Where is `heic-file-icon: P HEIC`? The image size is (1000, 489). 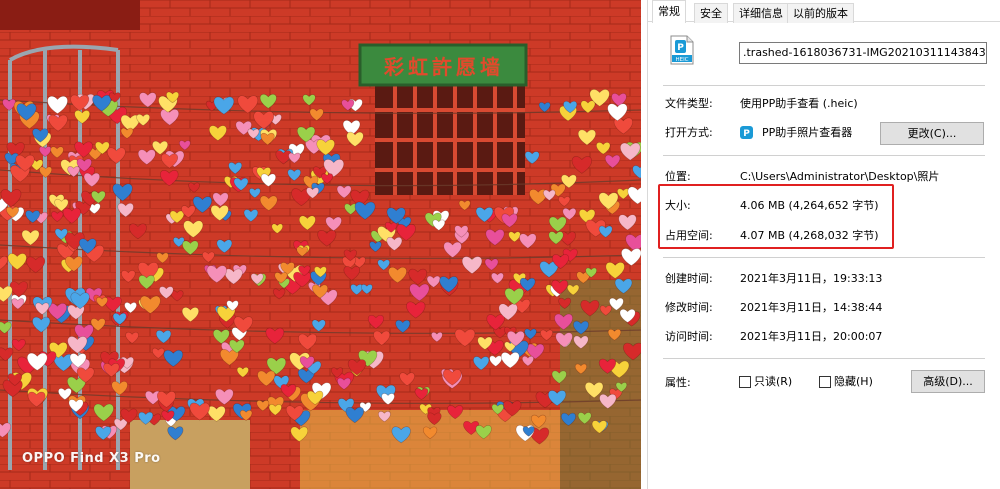
heic-file-icon: P HEIC is located at coordinates (682, 50).